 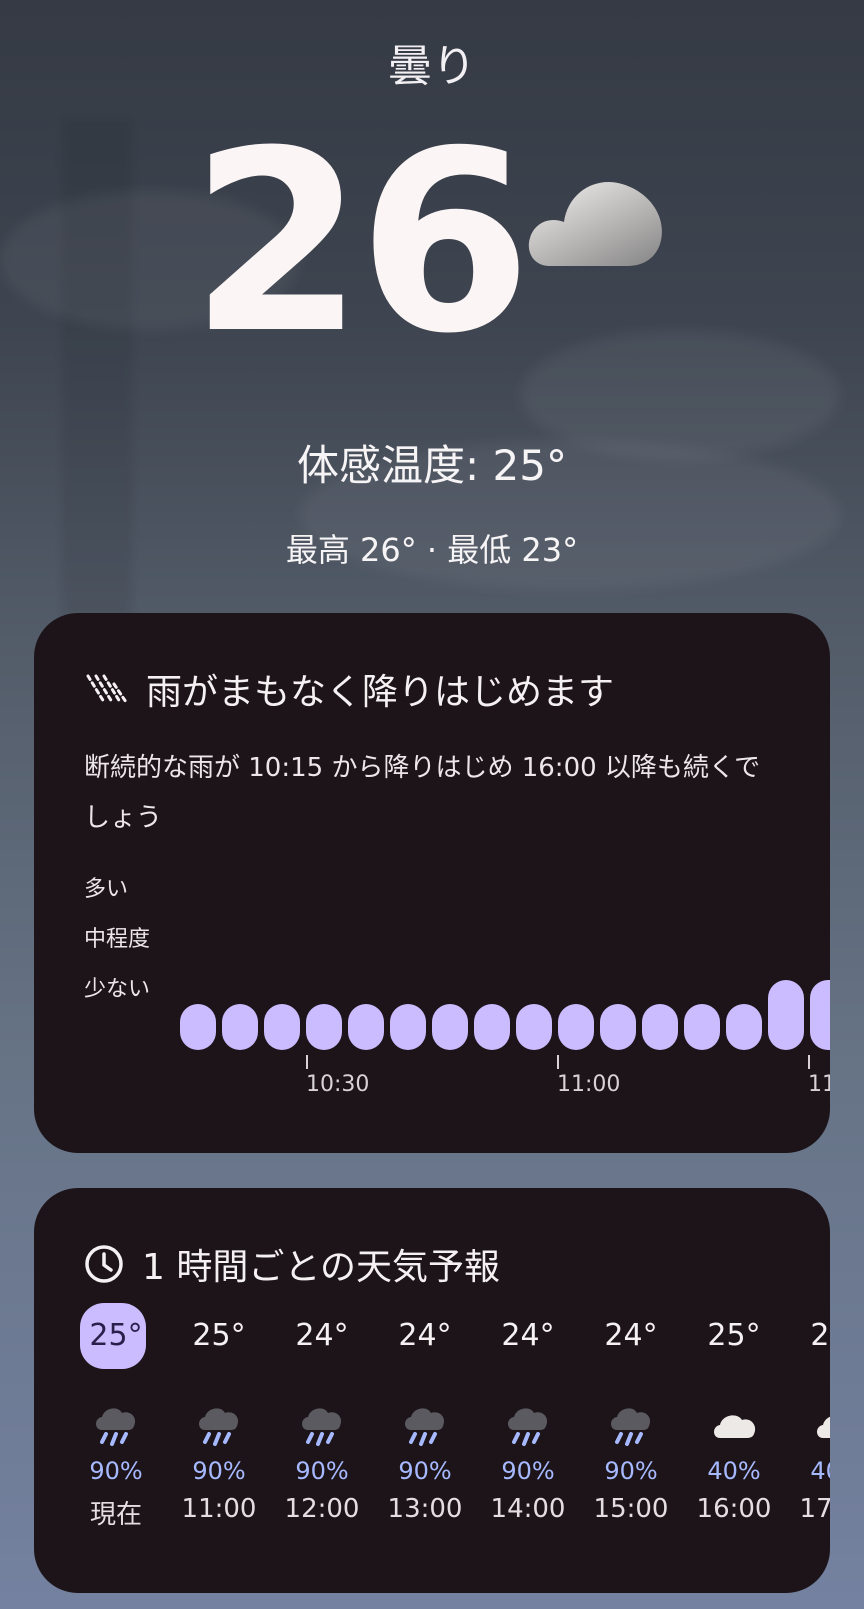 What do you see at coordinates (117, 939) in the screenshot?
I see `level-label-moderate: 中程度` at bounding box center [117, 939].